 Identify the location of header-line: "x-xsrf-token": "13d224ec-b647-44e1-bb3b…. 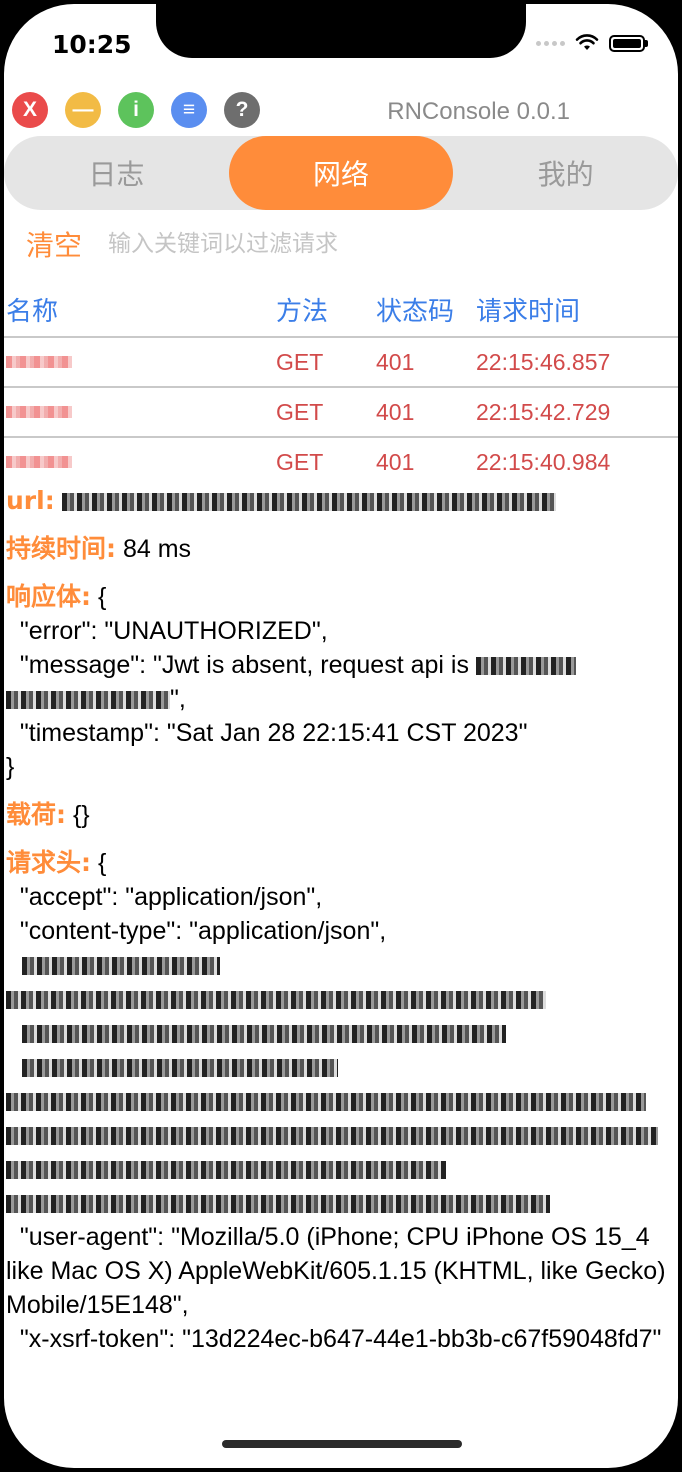
(334, 1339).